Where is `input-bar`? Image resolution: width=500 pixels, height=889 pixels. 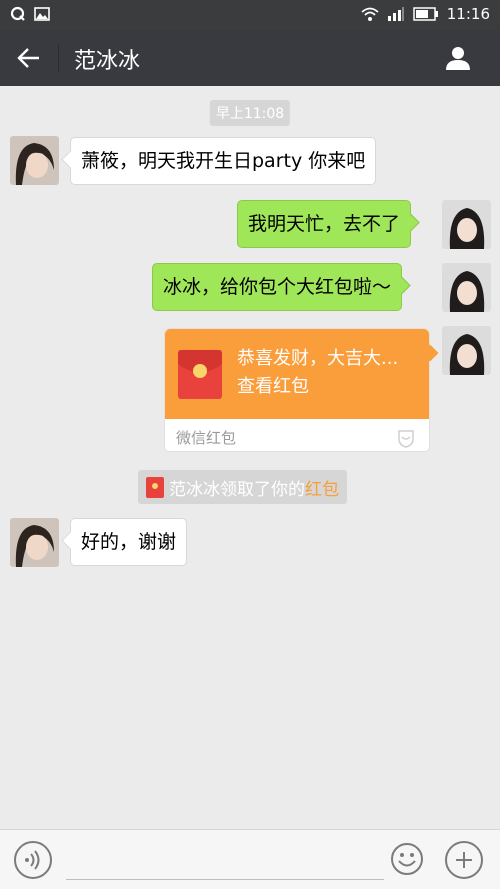 input-bar is located at coordinates (250, 859).